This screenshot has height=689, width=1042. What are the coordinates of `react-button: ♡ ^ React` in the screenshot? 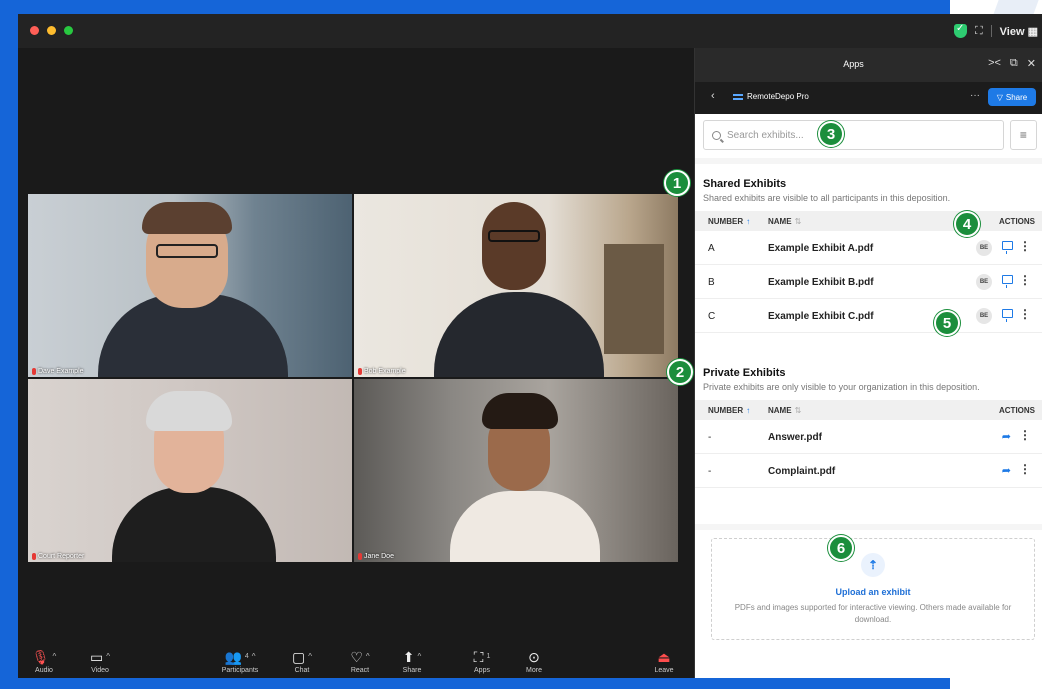 It's located at (360, 661).